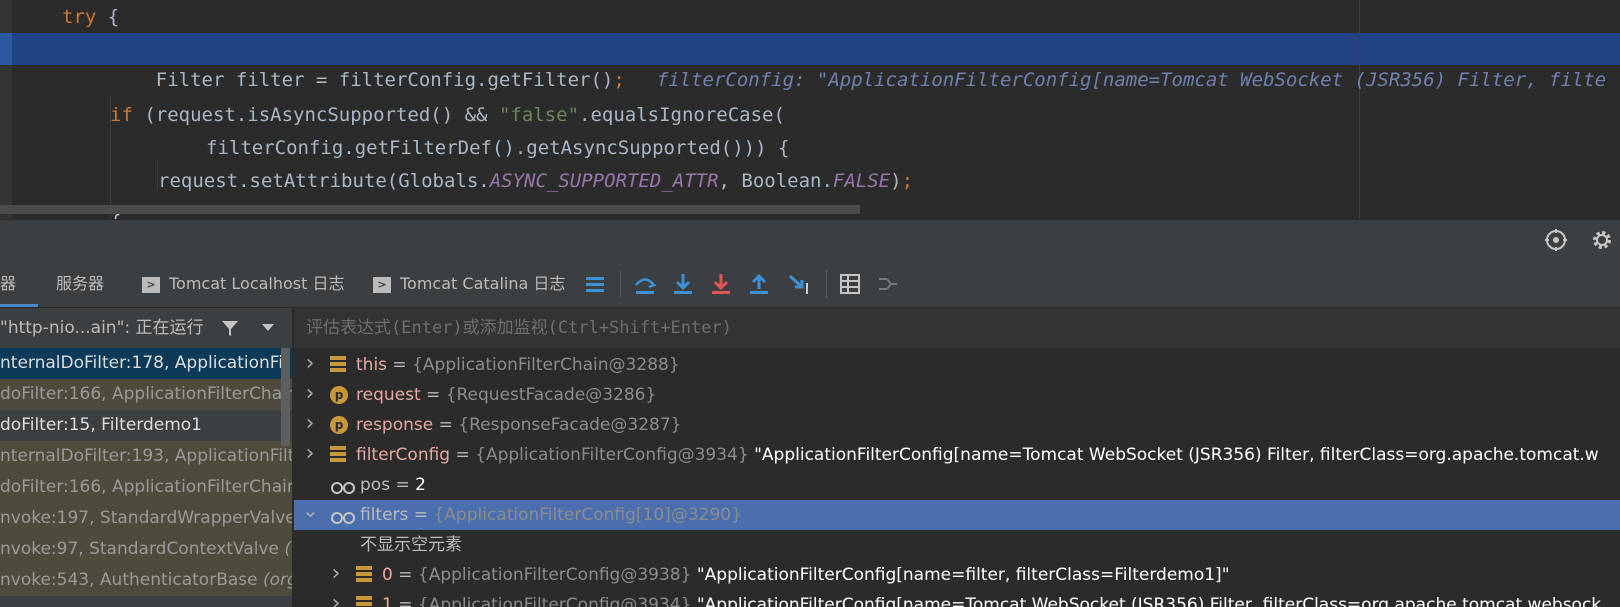 The width and height of the screenshot is (1620, 607). I want to click on variable-name: filterConfig, so click(403, 455).